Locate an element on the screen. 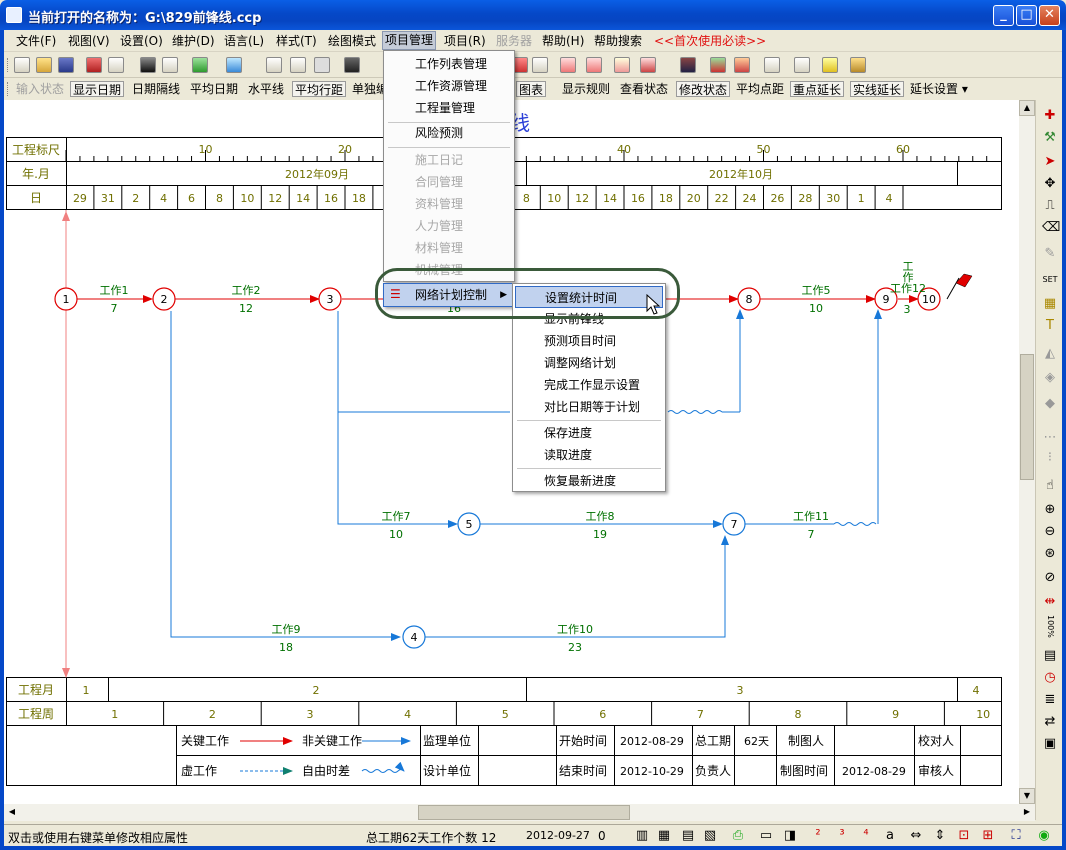 The width and height of the screenshot is (1066, 850). menu-must-read: <<首次使用必读>> is located at coordinates (710, 41).